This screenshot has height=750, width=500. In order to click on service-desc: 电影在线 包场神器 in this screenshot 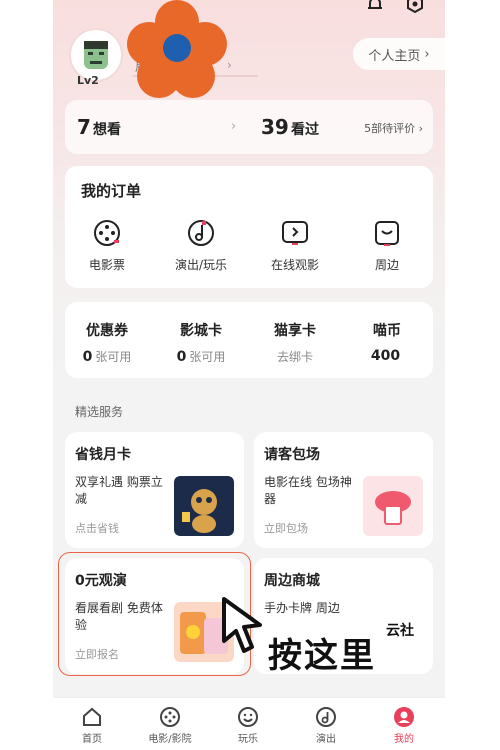, I will do `click(308, 490)`.